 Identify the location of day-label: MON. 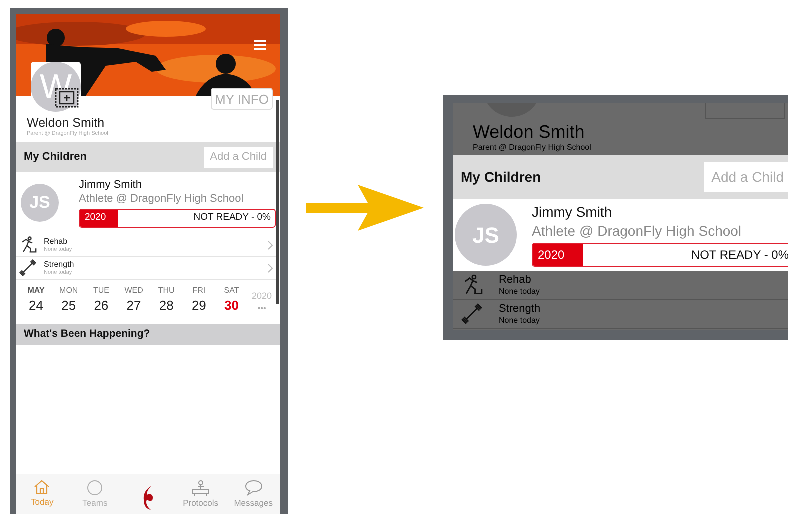
(69, 291).